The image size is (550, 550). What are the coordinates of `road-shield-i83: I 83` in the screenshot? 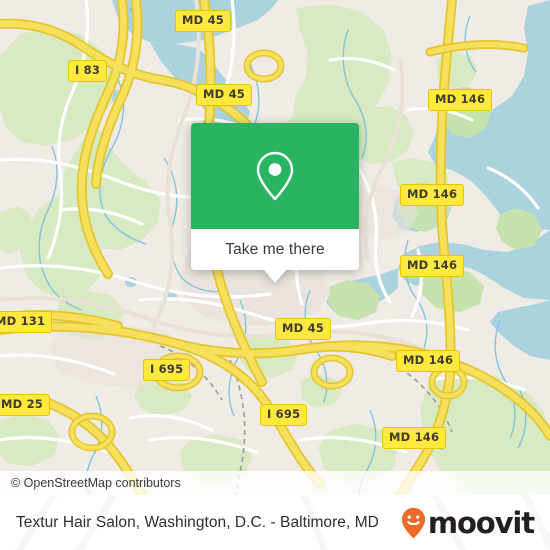 It's located at (88, 71).